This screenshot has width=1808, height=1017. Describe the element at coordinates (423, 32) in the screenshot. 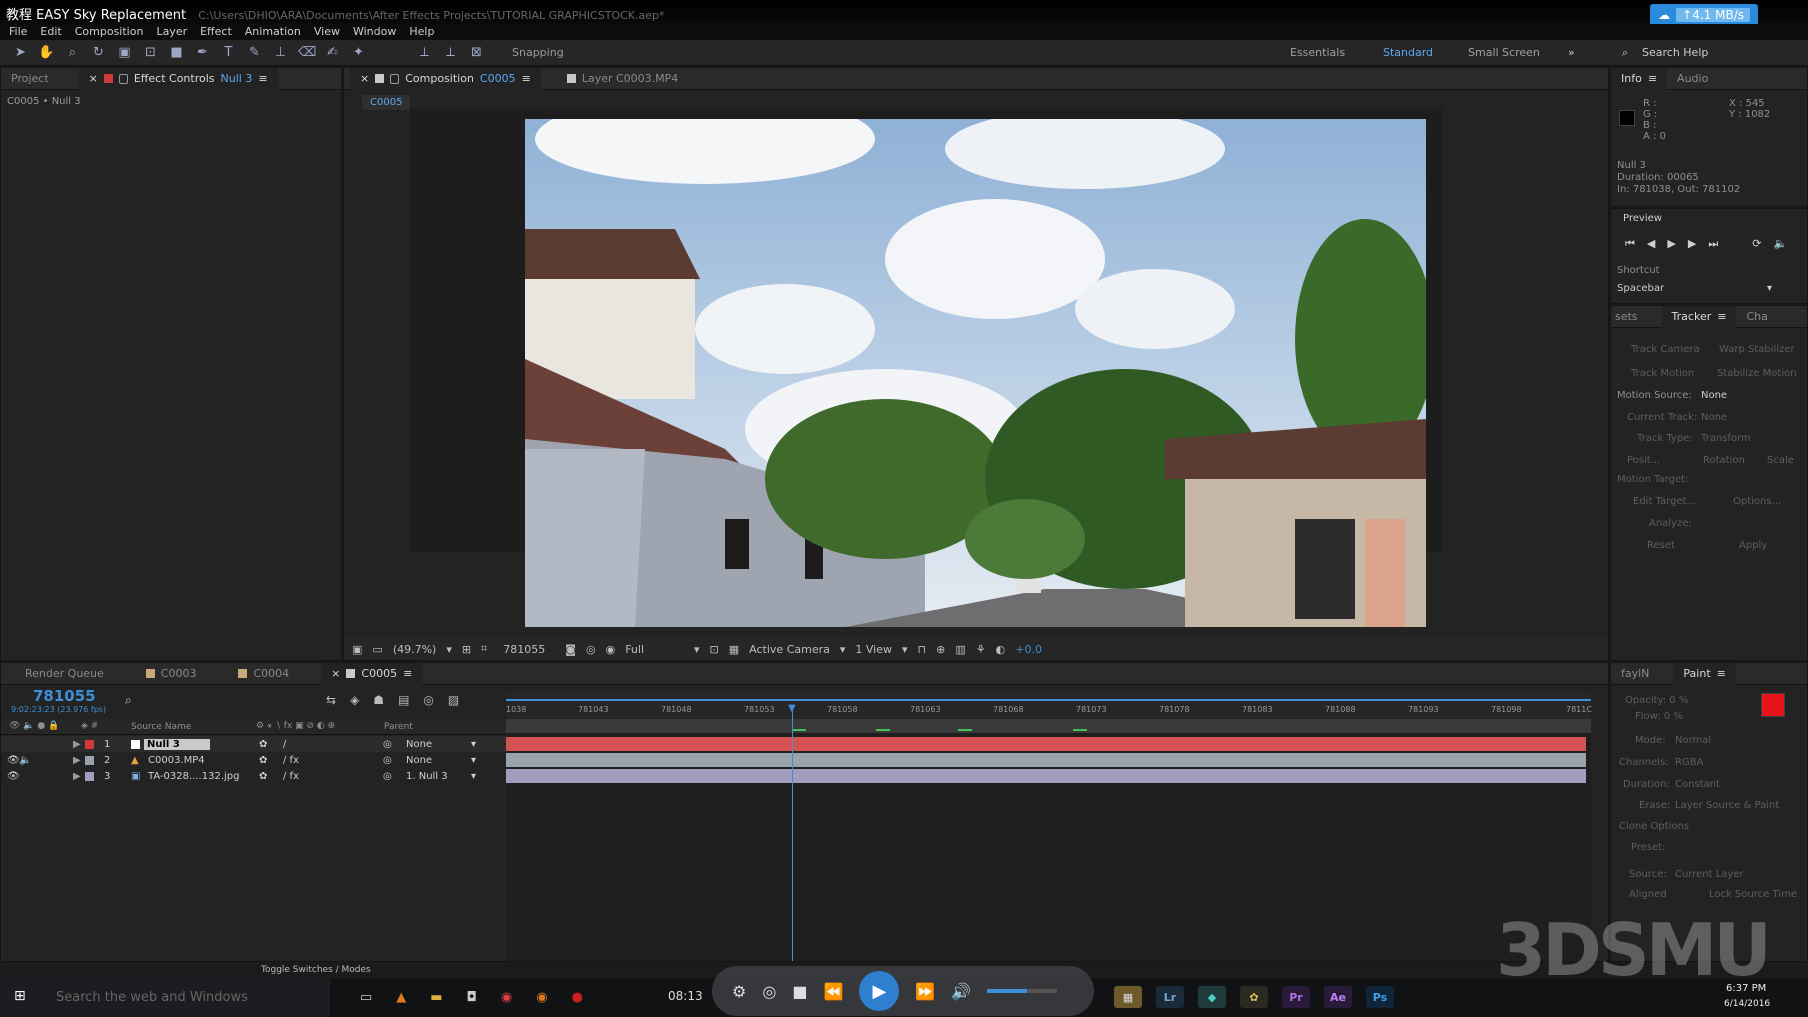

I see `menu-help: Help` at that location.